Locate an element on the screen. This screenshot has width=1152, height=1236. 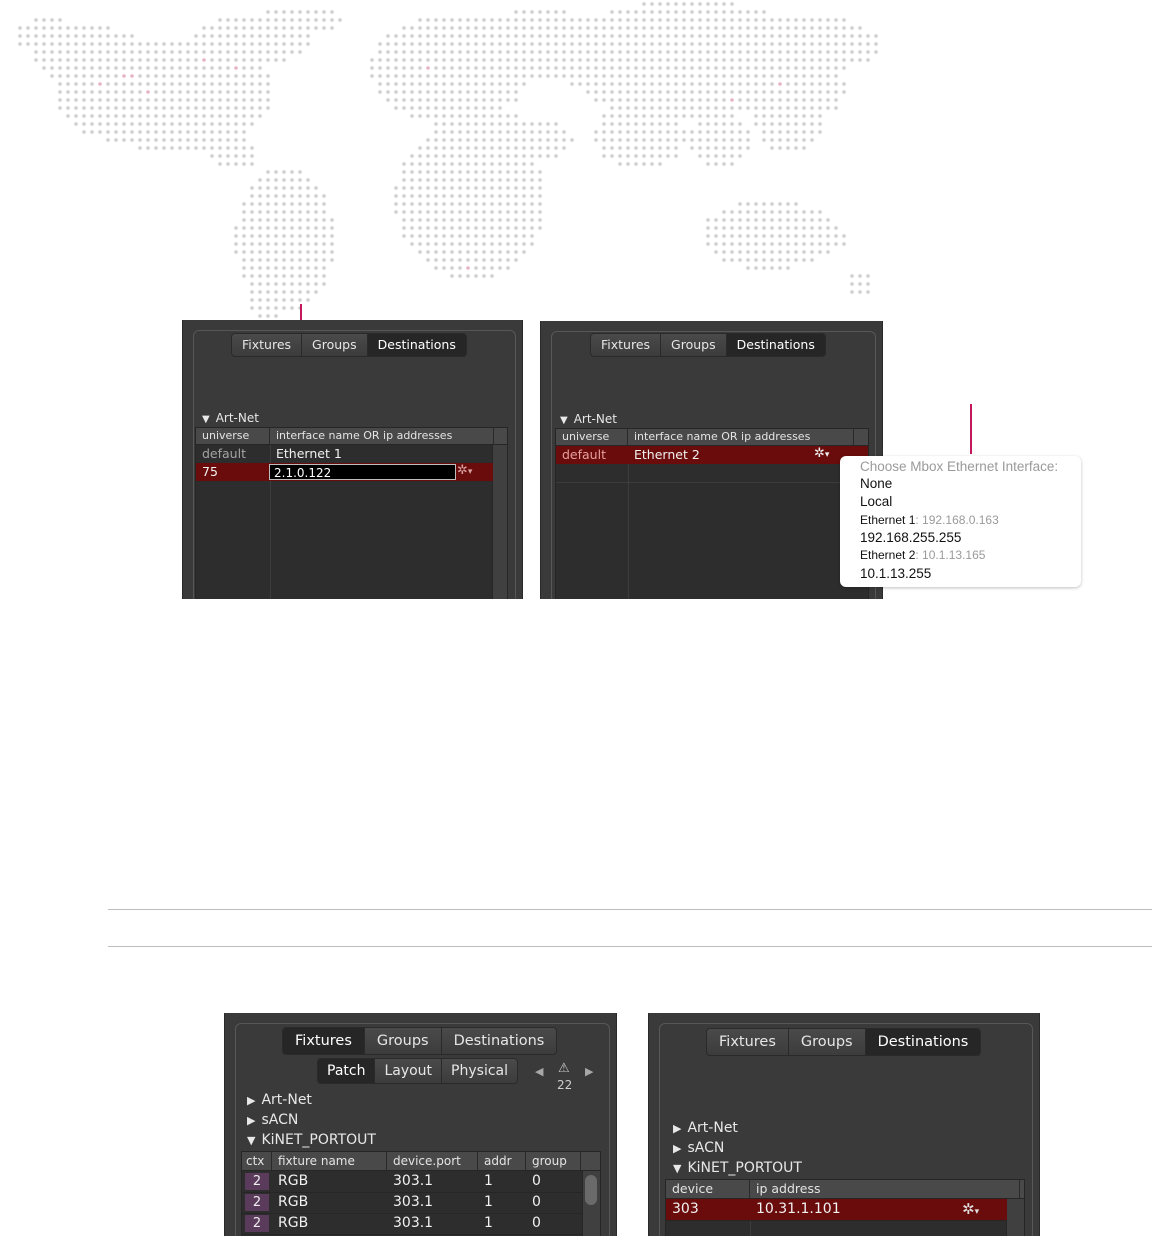
tab-physical: Physical is located at coordinates (479, 1071).